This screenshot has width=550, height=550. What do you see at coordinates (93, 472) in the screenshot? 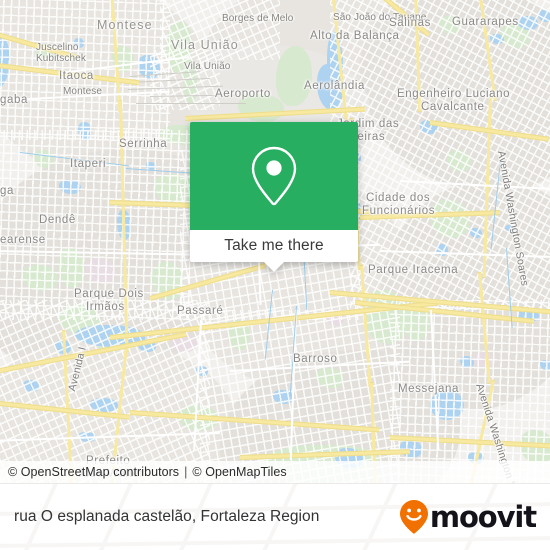
I see `attribution-osm: © OpenStreetMap contributors` at bounding box center [93, 472].